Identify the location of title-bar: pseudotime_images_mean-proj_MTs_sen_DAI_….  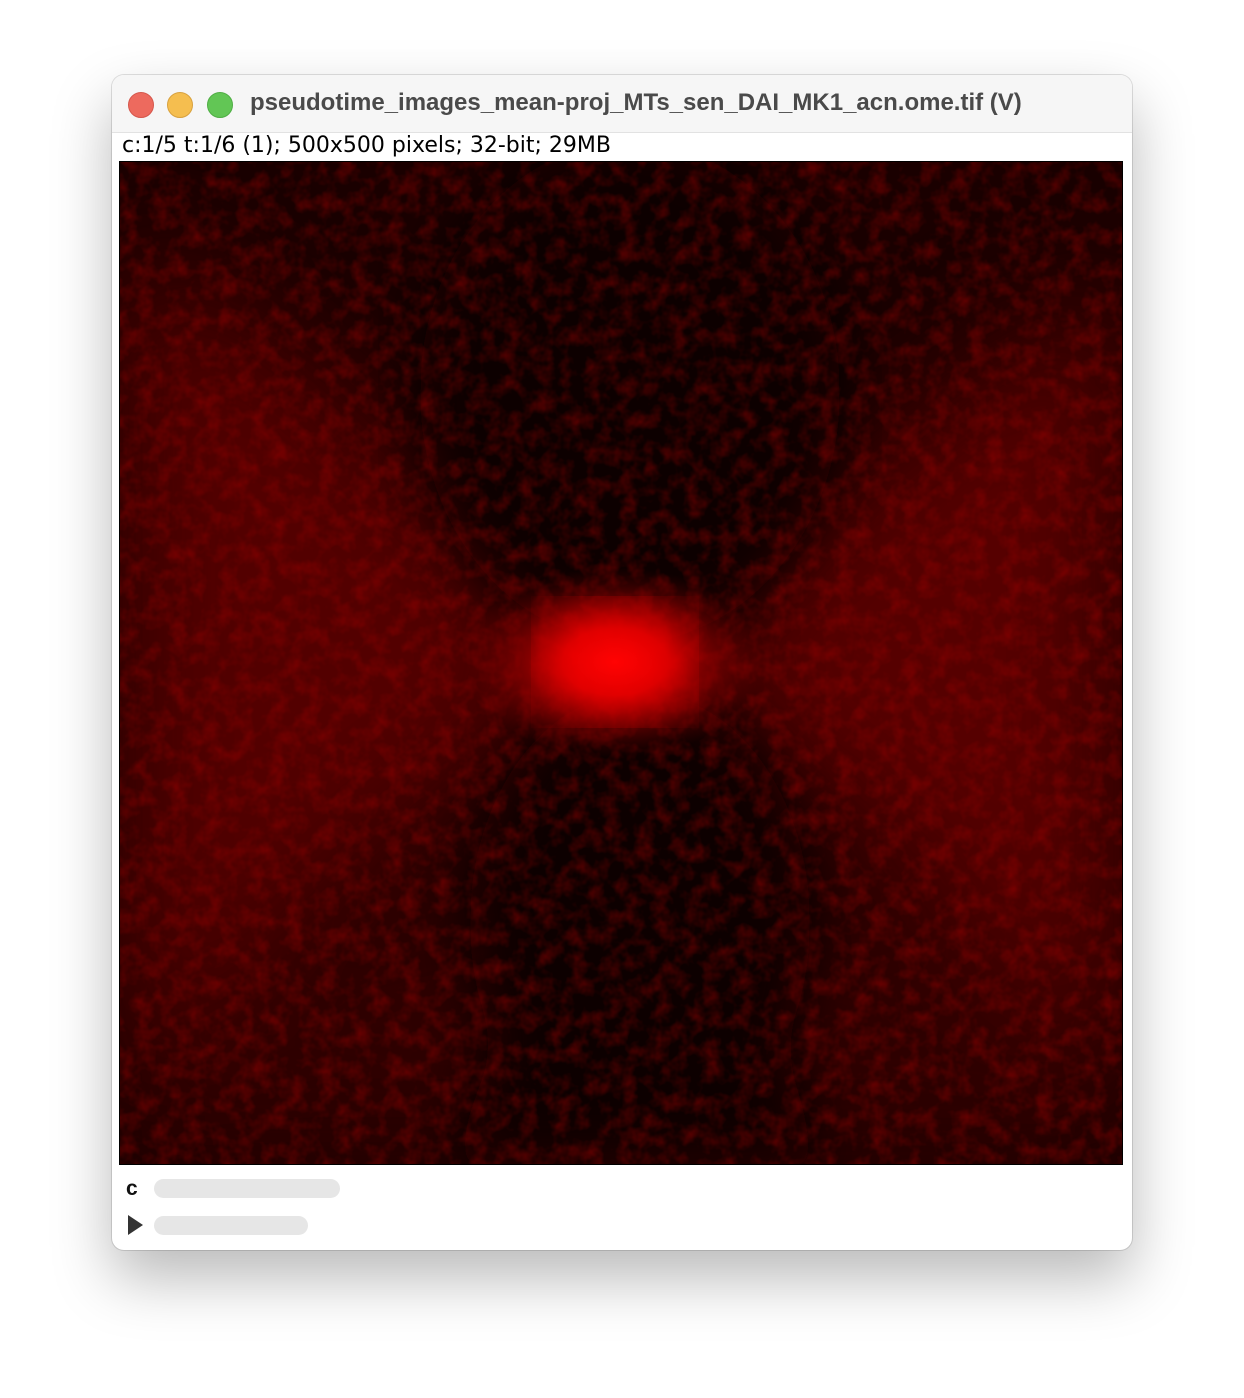
(622, 104).